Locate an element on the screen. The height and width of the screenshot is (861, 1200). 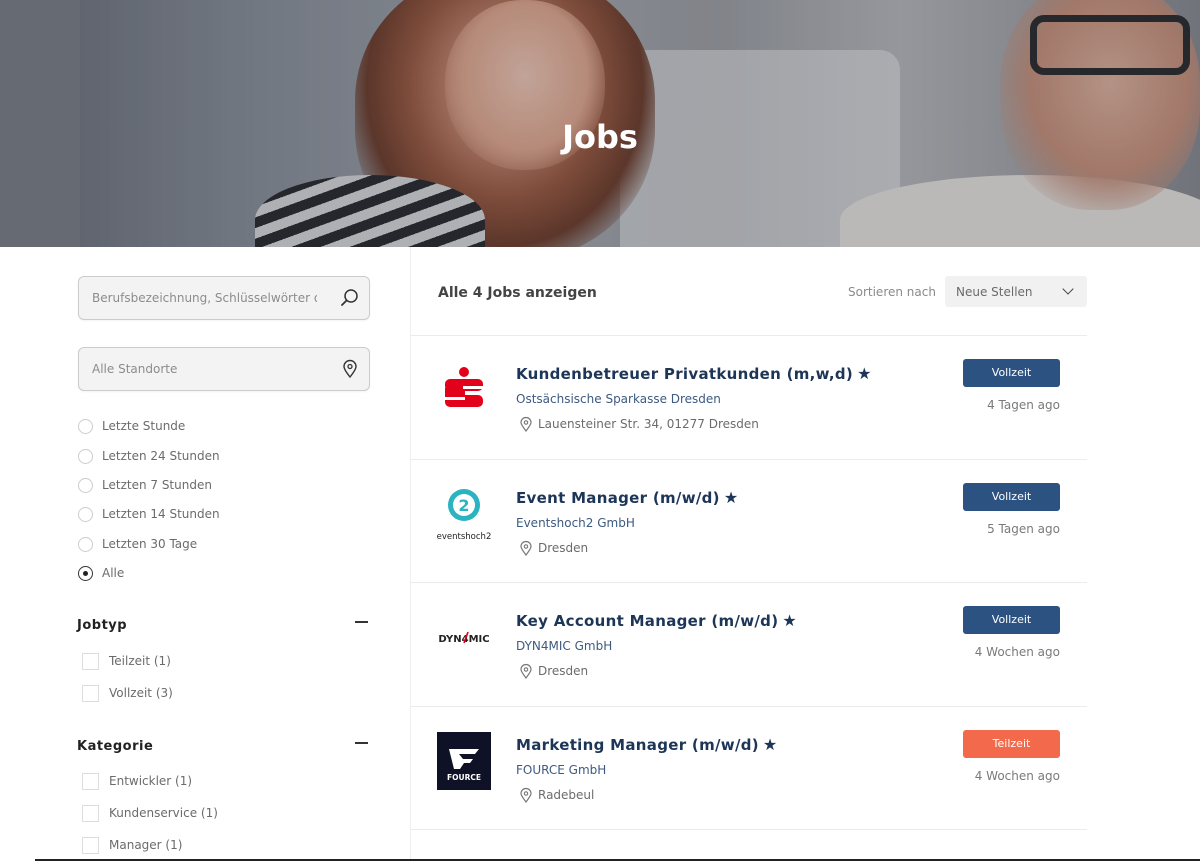
kategorie-filter-label: Manager (1) is located at coordinates (146, 845).